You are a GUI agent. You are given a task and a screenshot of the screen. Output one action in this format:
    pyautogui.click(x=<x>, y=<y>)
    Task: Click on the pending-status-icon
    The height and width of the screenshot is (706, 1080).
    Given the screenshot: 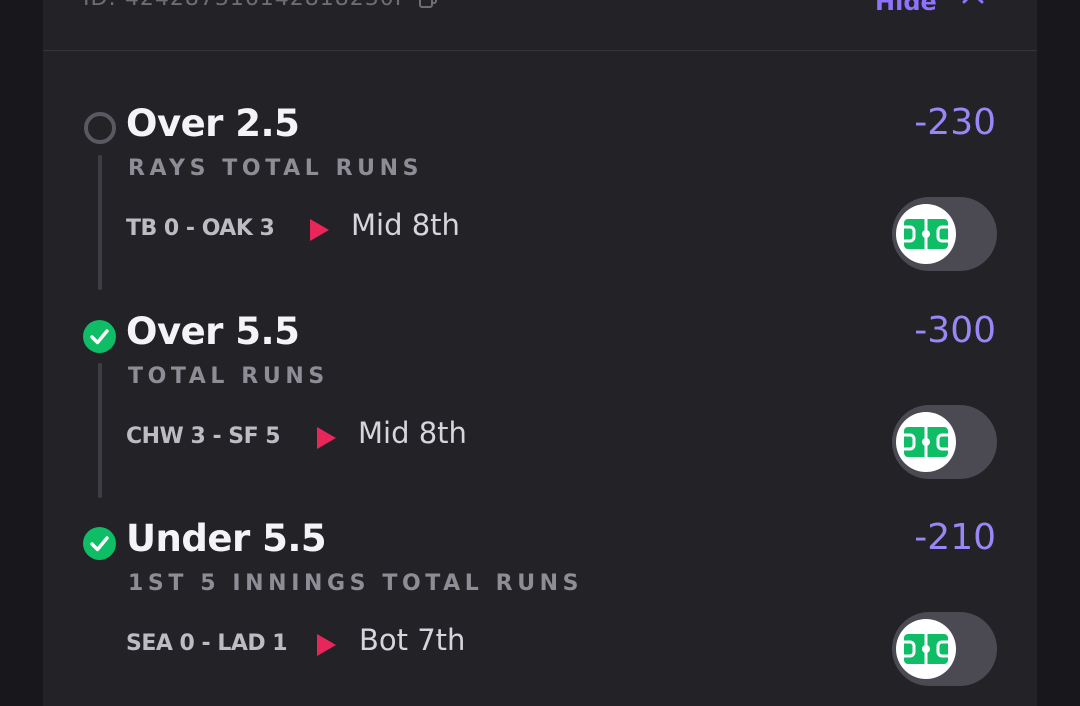 What is the action you would take?
    pyautogui.click(x=100, y=128)
    